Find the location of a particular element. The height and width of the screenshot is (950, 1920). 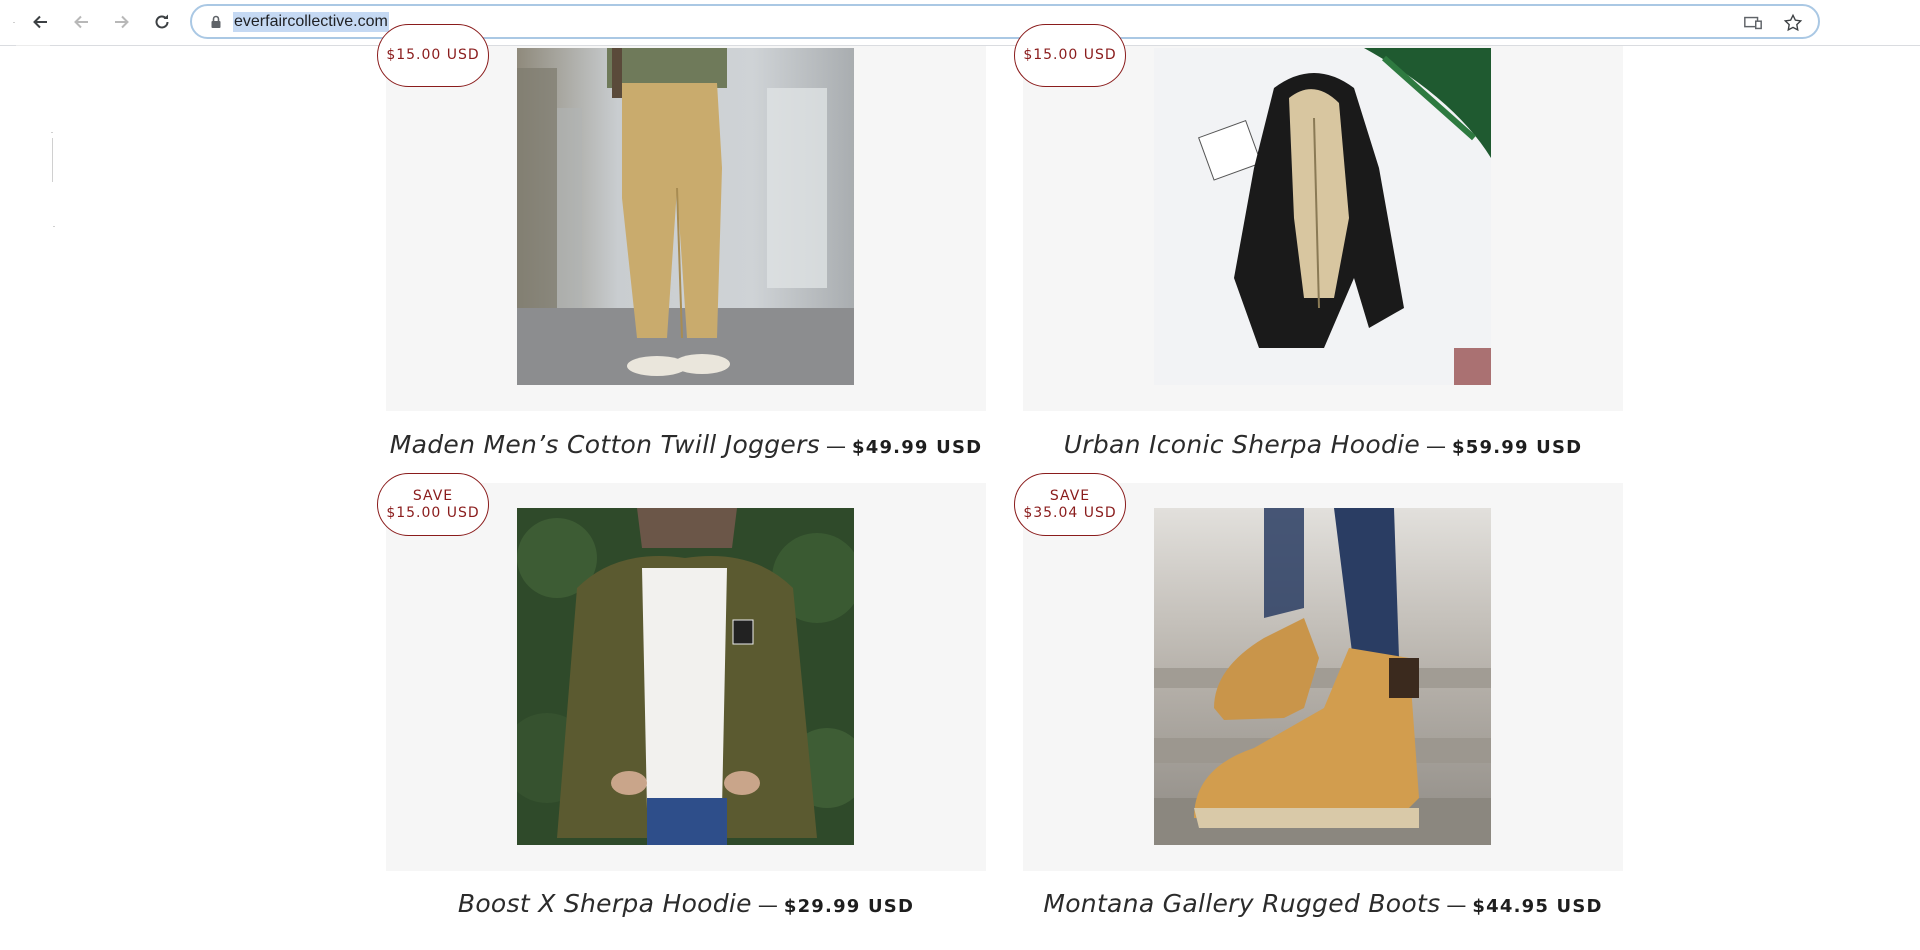

black-sherpa-hoodie-photo is located at coordinates (1322, 216).